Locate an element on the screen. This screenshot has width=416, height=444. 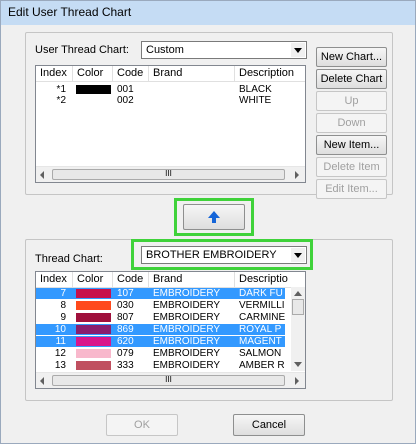
cell-description: AMBER R is located at coordinates (262, 365).